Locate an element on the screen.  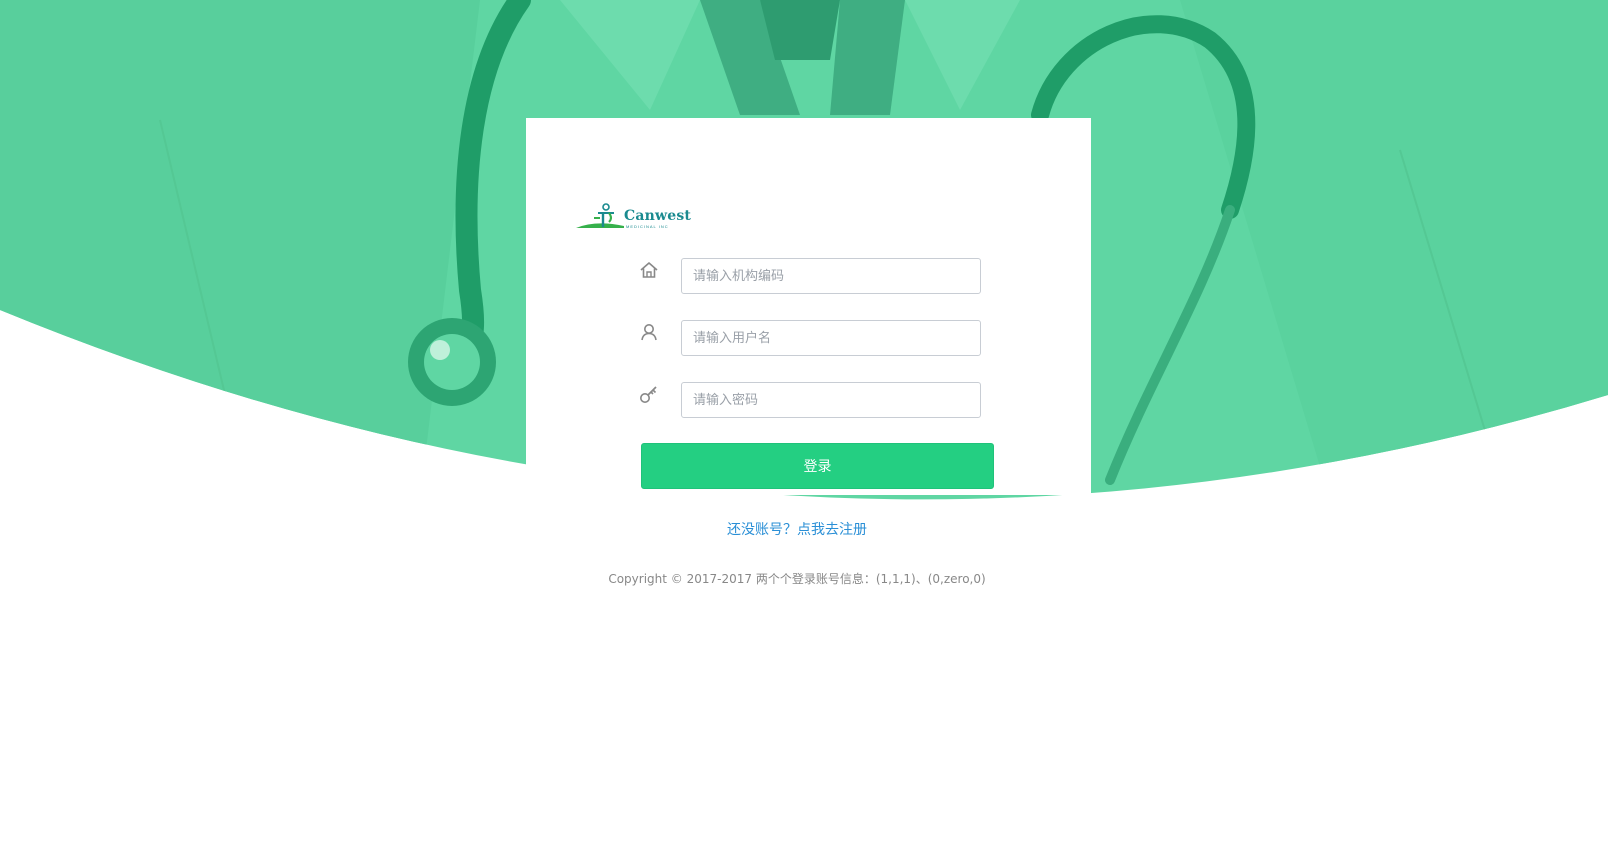
login-button: 登录 is located at coordinates (817, 466).